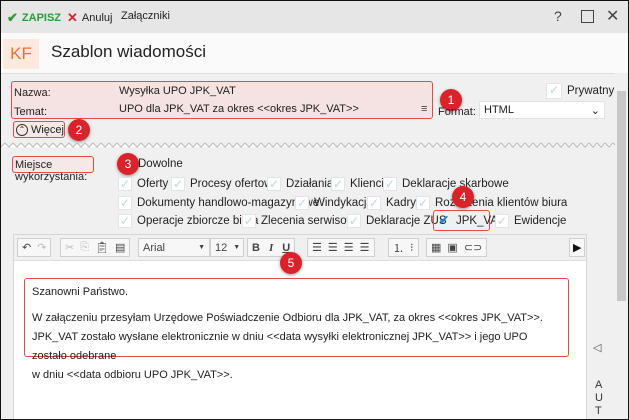 The height and width of the screenshot is (420, 629). I want to click on app-logo: KF, so click(21, 54).